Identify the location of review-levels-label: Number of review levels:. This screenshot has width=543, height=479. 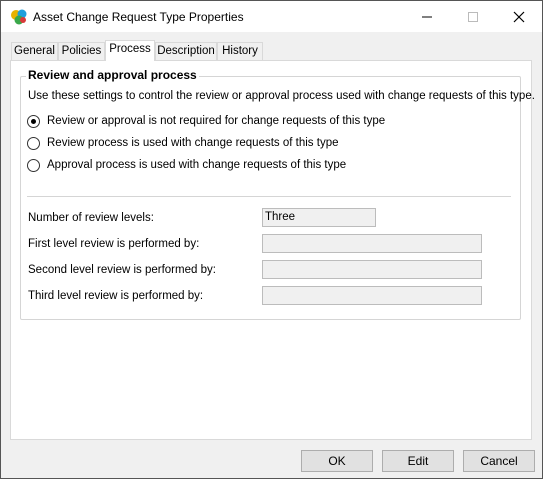
(91, 218).